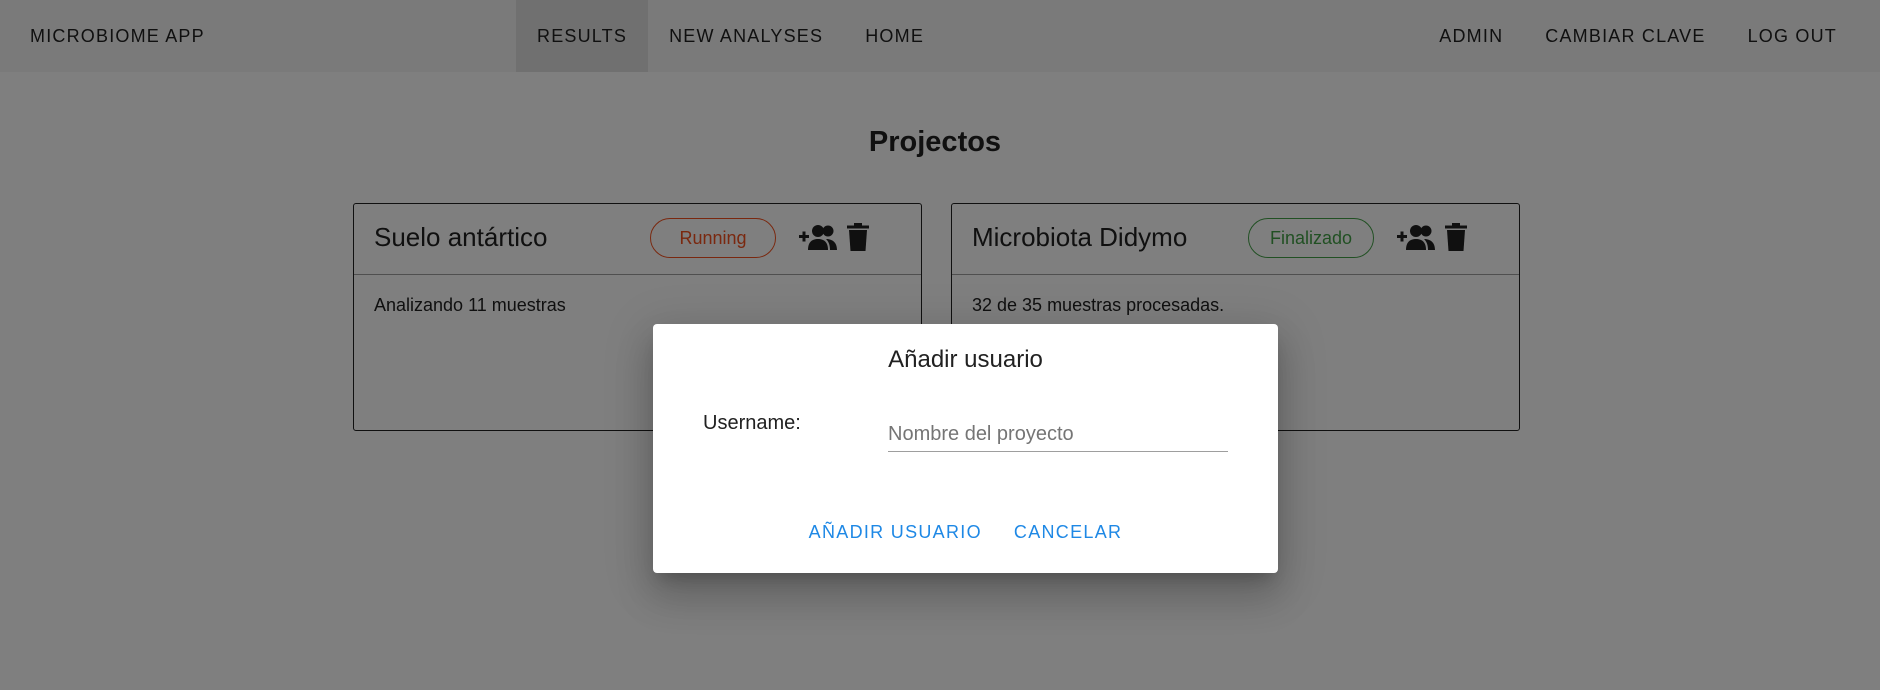  Describe the element at coordinates (1058, 435) in the screenshot. I see `username-input` at that location.